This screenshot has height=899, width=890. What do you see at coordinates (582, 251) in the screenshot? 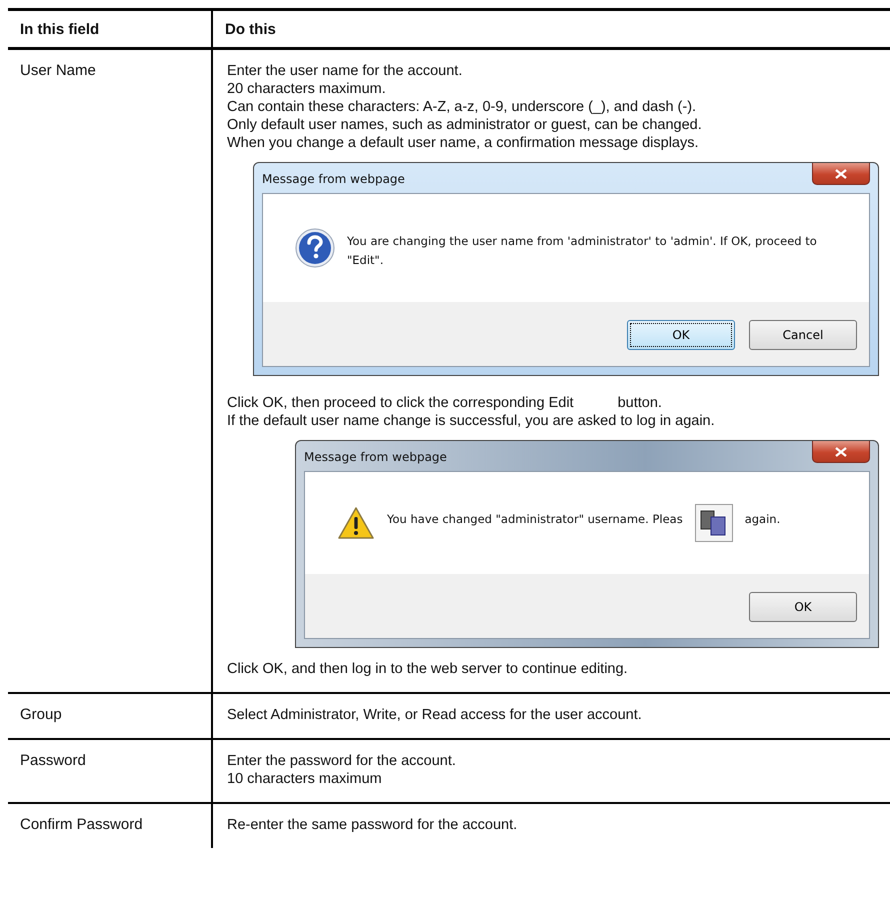
I see `dialog-message: You are changing the user name from 'administrator' to 'admin'. If OK, proceed to "Edit".` at bounding box center [582, 251].